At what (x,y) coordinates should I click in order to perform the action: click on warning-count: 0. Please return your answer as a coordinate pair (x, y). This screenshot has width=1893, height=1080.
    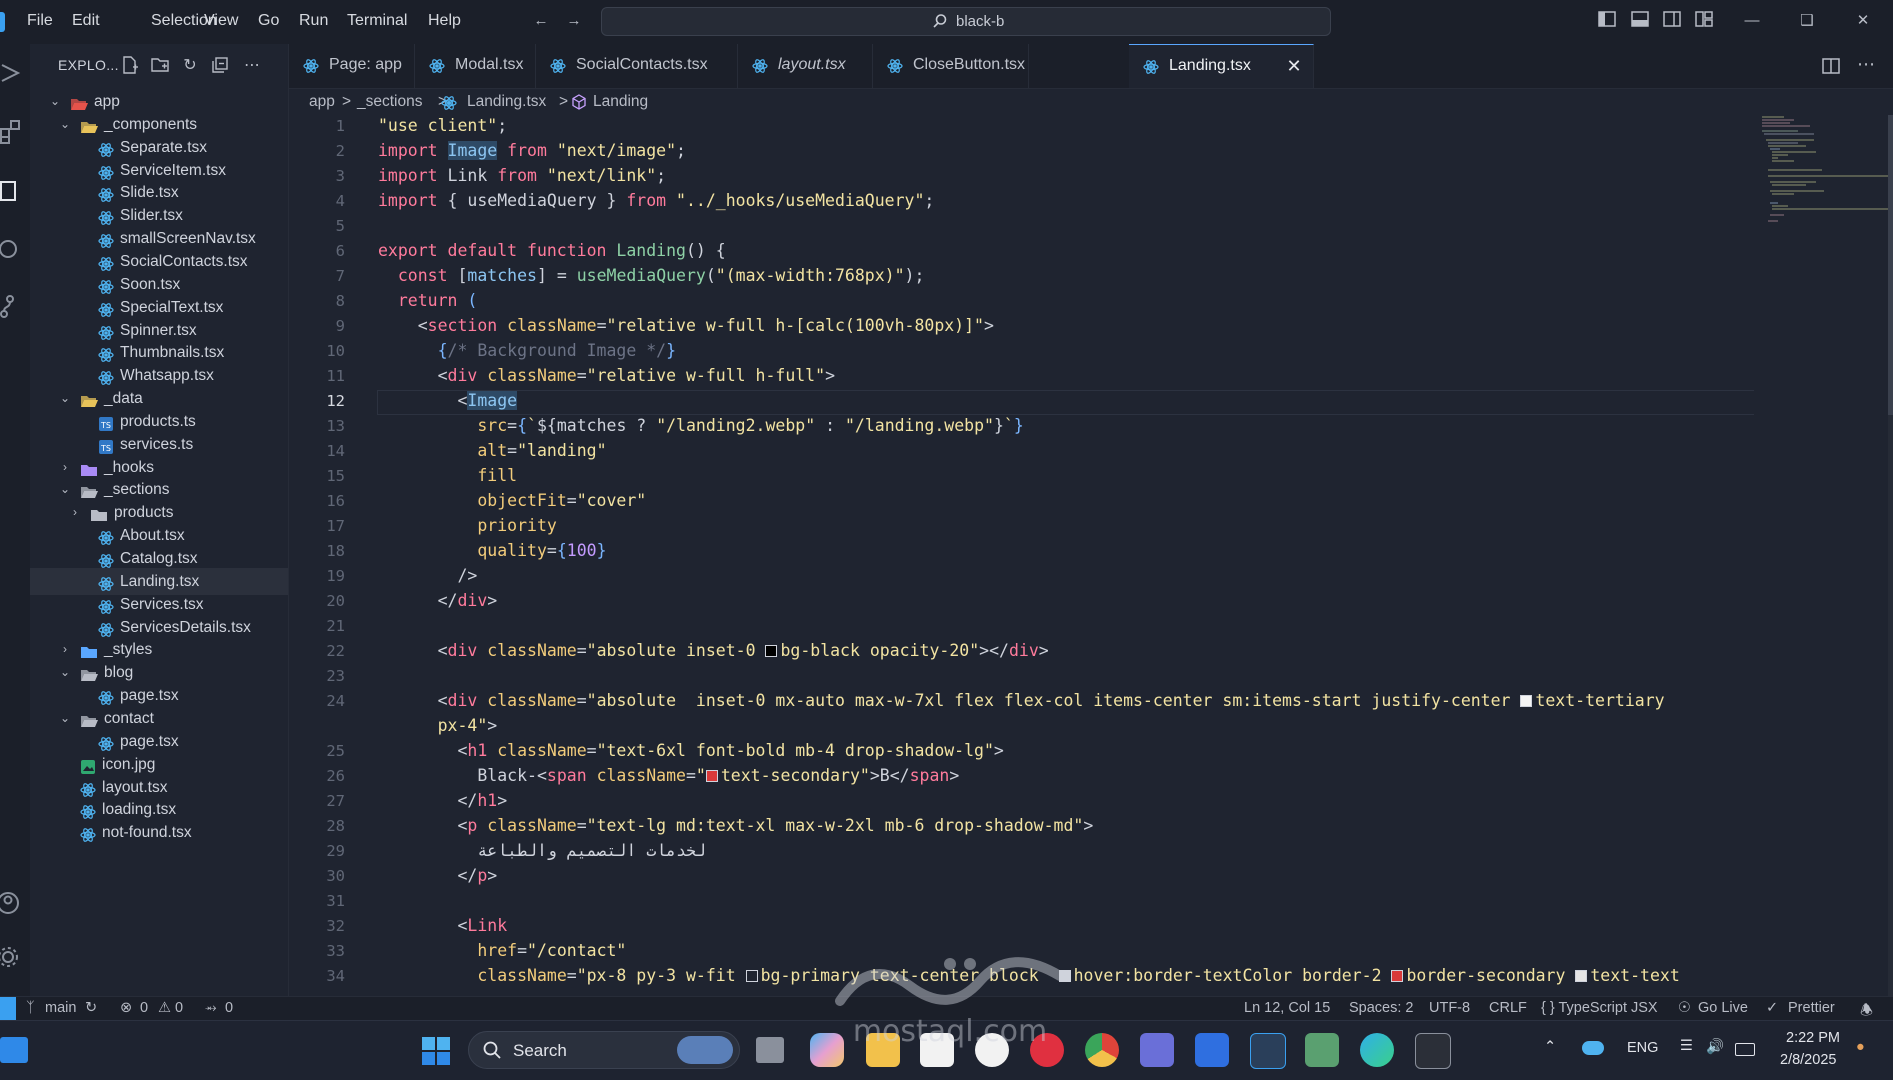
    Looking at the image, I should click on (179, 1008).